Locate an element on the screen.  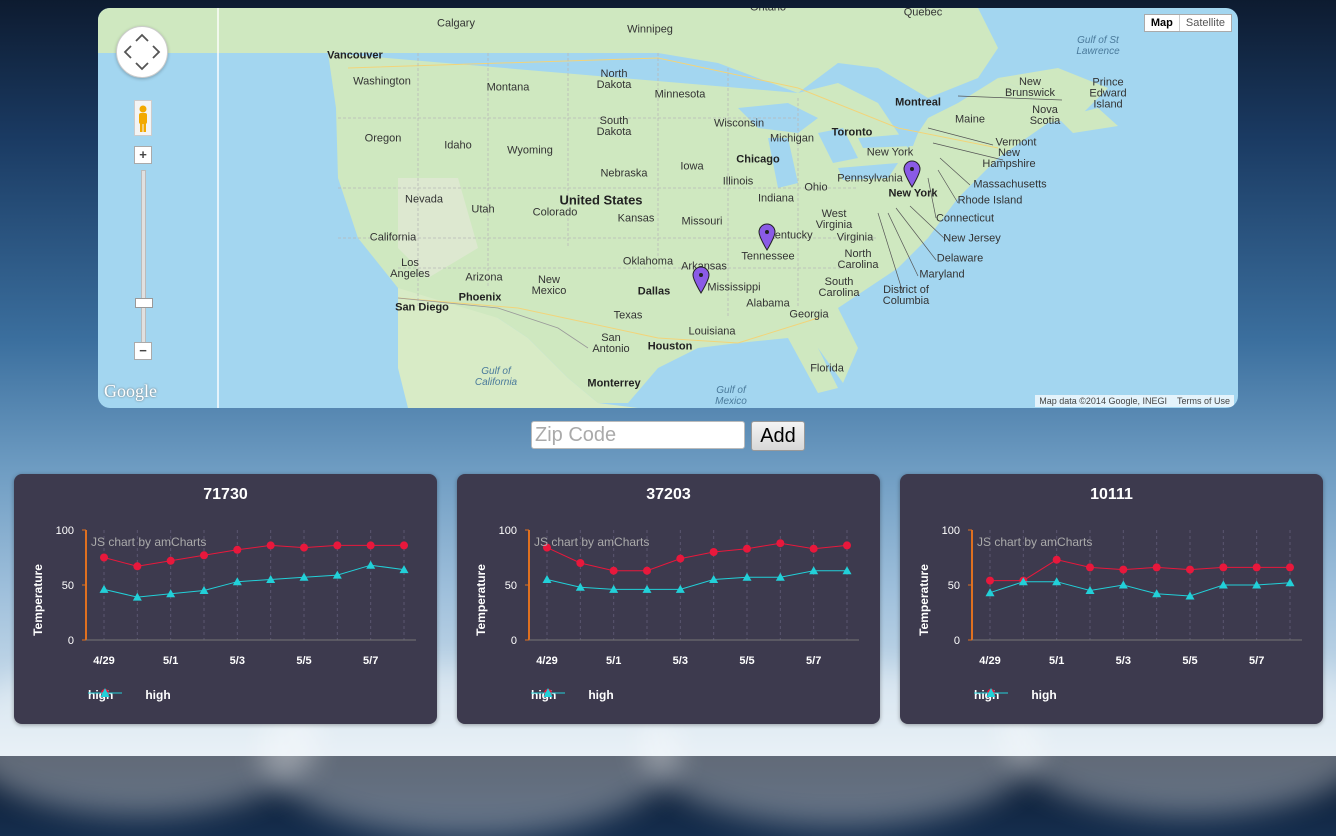
zoom-out-button: − is located at coordinates (143, 351).